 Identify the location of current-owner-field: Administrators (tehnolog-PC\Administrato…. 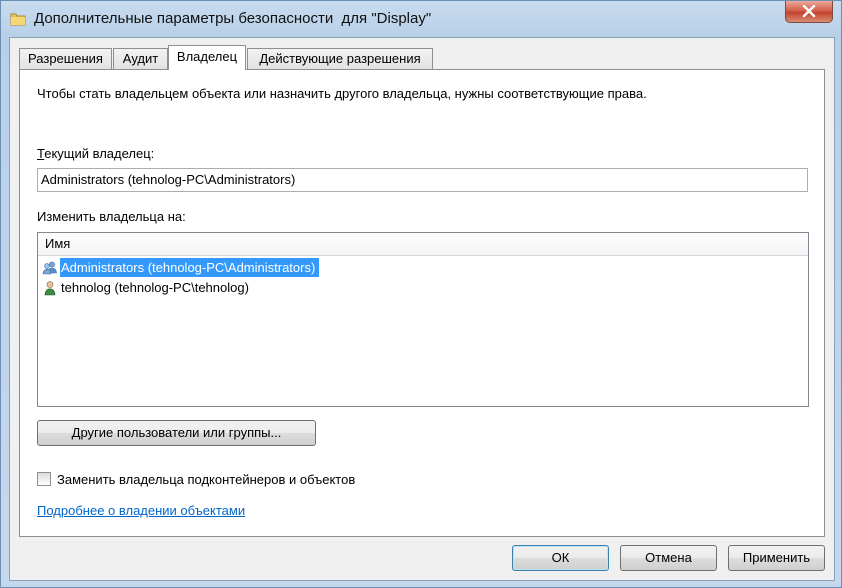
(422, 180).